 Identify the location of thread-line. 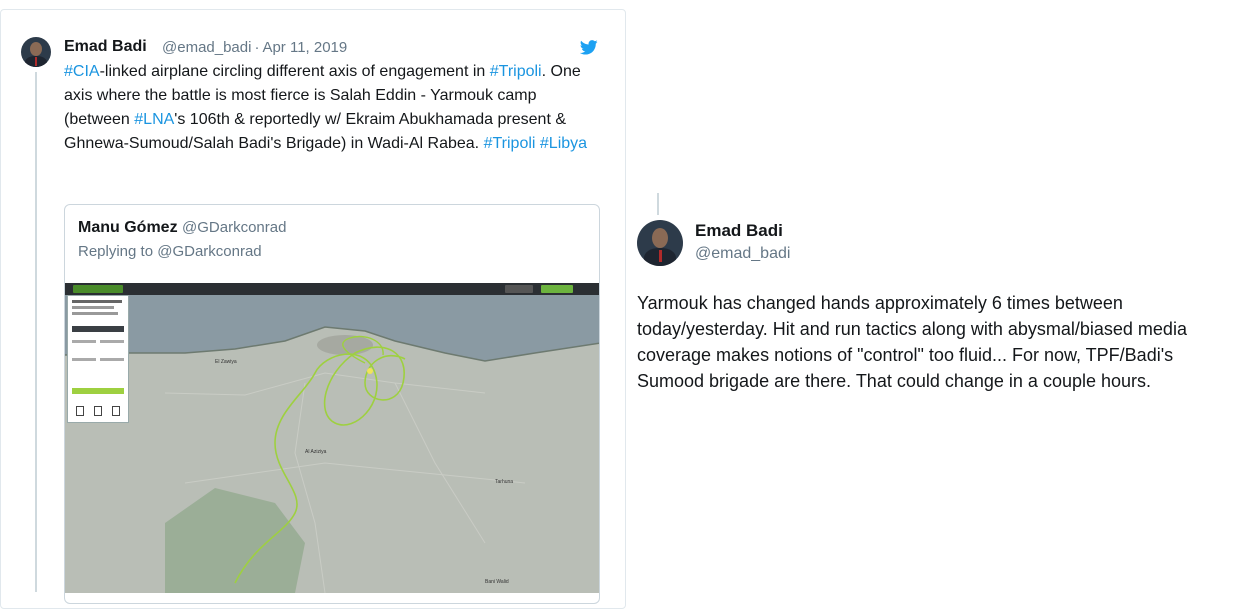
(36, 332).